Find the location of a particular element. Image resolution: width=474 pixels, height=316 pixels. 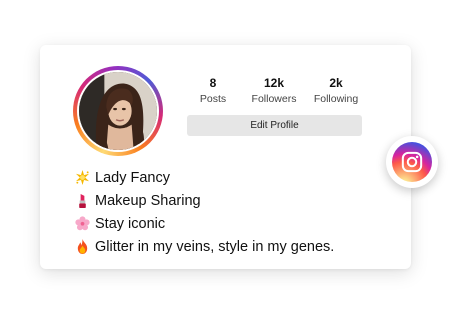

posts-count: 8 is located at coordinates (213, 83).